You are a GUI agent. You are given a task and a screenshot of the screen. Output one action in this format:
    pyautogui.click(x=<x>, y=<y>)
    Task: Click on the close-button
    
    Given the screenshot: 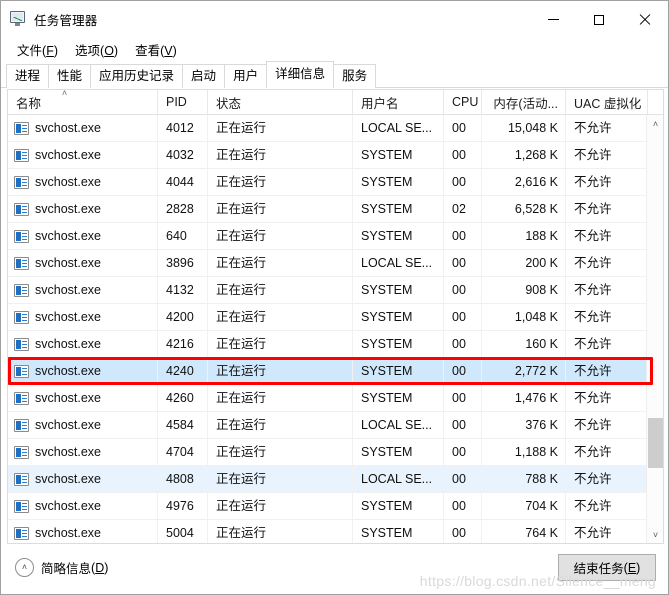 What is the action you would take?
    pyautogui.click(x=645, y=19)
    